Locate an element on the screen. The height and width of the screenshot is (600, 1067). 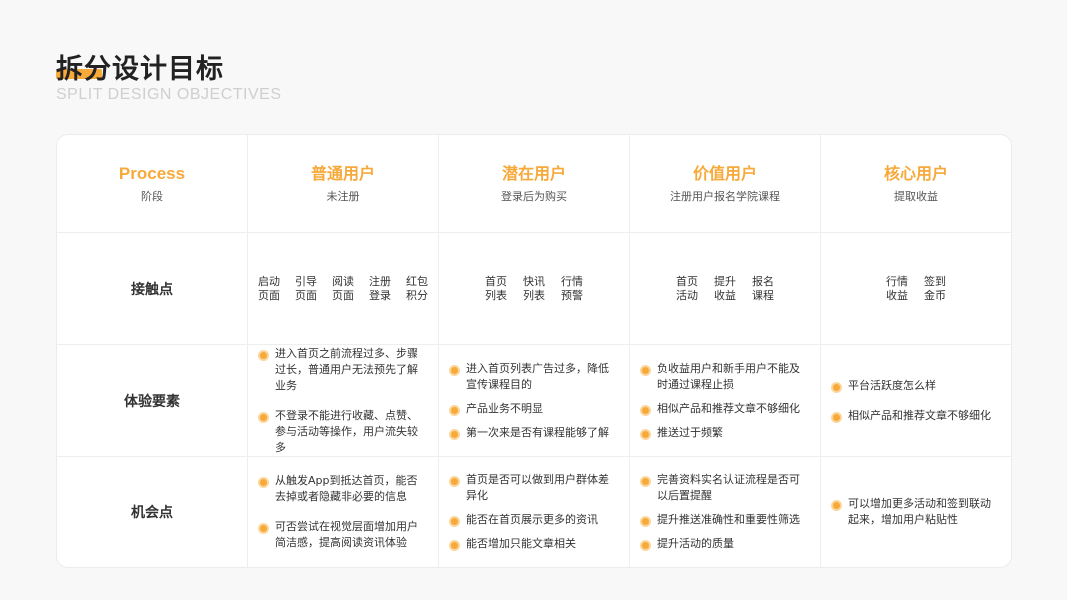
touchpoint-item: 红包积分 is located at coordinates (417, 288).